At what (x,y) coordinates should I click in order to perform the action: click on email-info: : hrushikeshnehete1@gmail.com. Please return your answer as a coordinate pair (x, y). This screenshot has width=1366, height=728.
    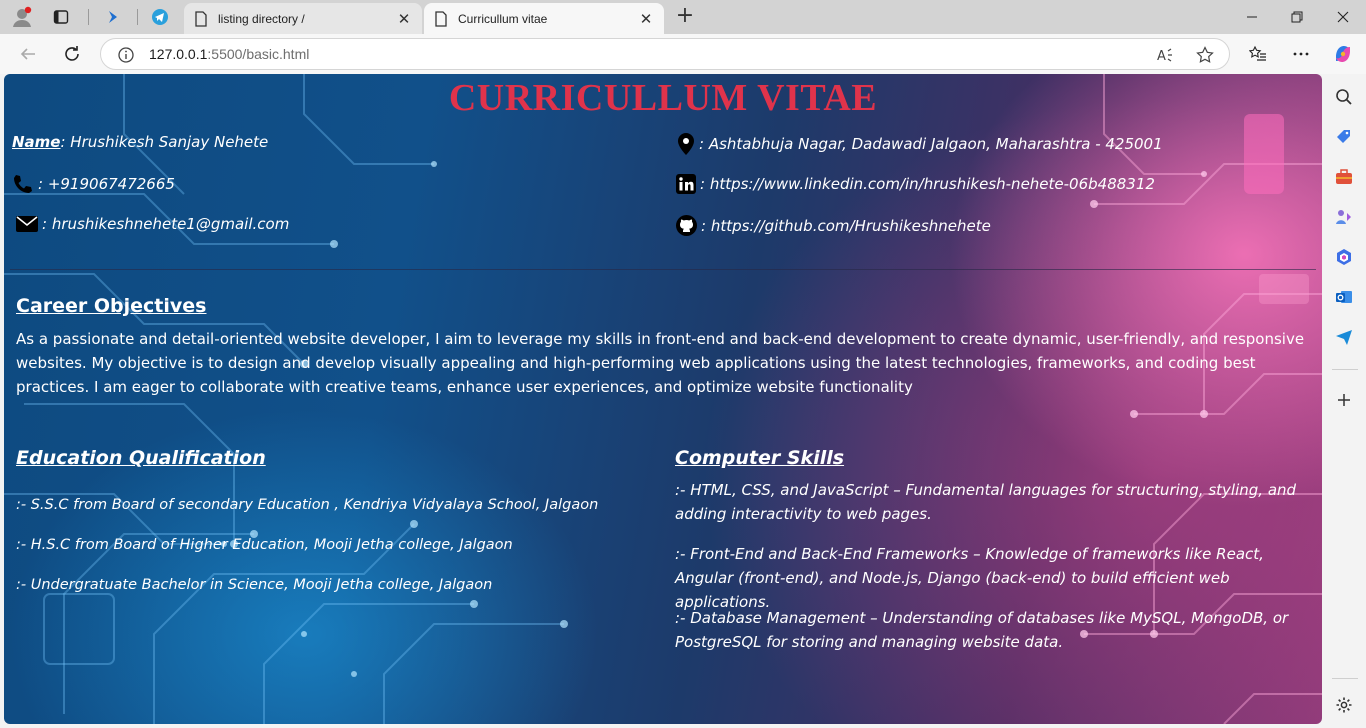
    Looking at the image, I should click on (152, 224).